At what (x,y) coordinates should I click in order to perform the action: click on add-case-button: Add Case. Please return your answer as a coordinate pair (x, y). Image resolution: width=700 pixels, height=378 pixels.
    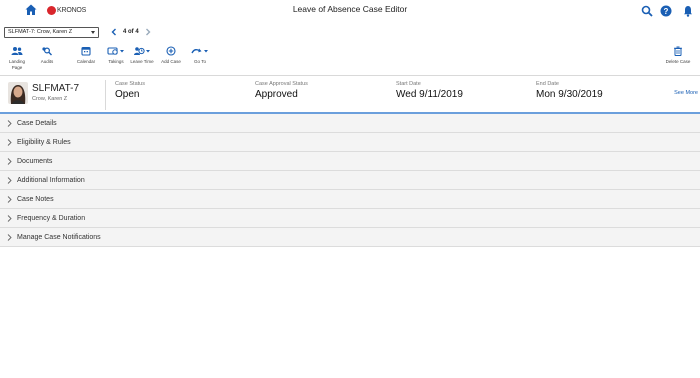
    Looking at the image, I should click on (171, 55).